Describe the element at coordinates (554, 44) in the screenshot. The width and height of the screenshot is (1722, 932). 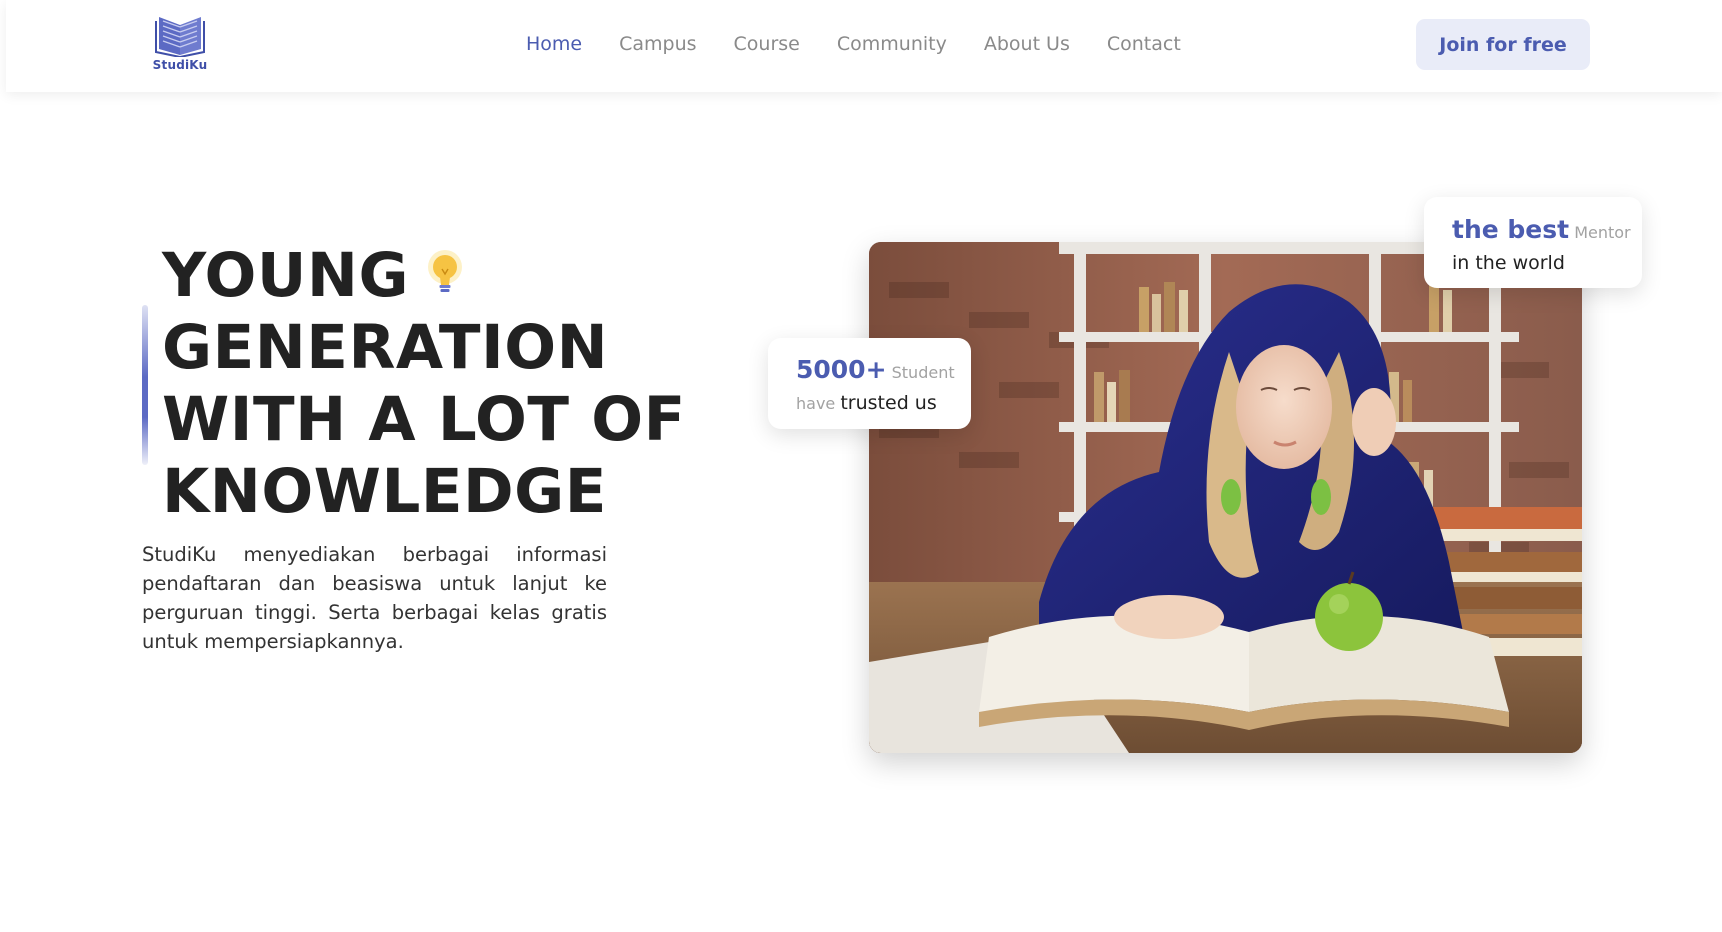
I see `nav-item-home: Home` at that location.